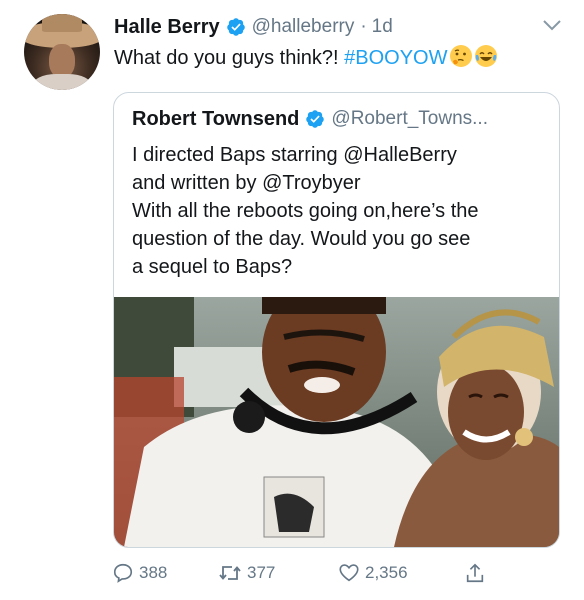  What do you see at coordinates (382, 27) in the screenshot?
I see `timestamp: 1d` at bounding box center [382, 27].